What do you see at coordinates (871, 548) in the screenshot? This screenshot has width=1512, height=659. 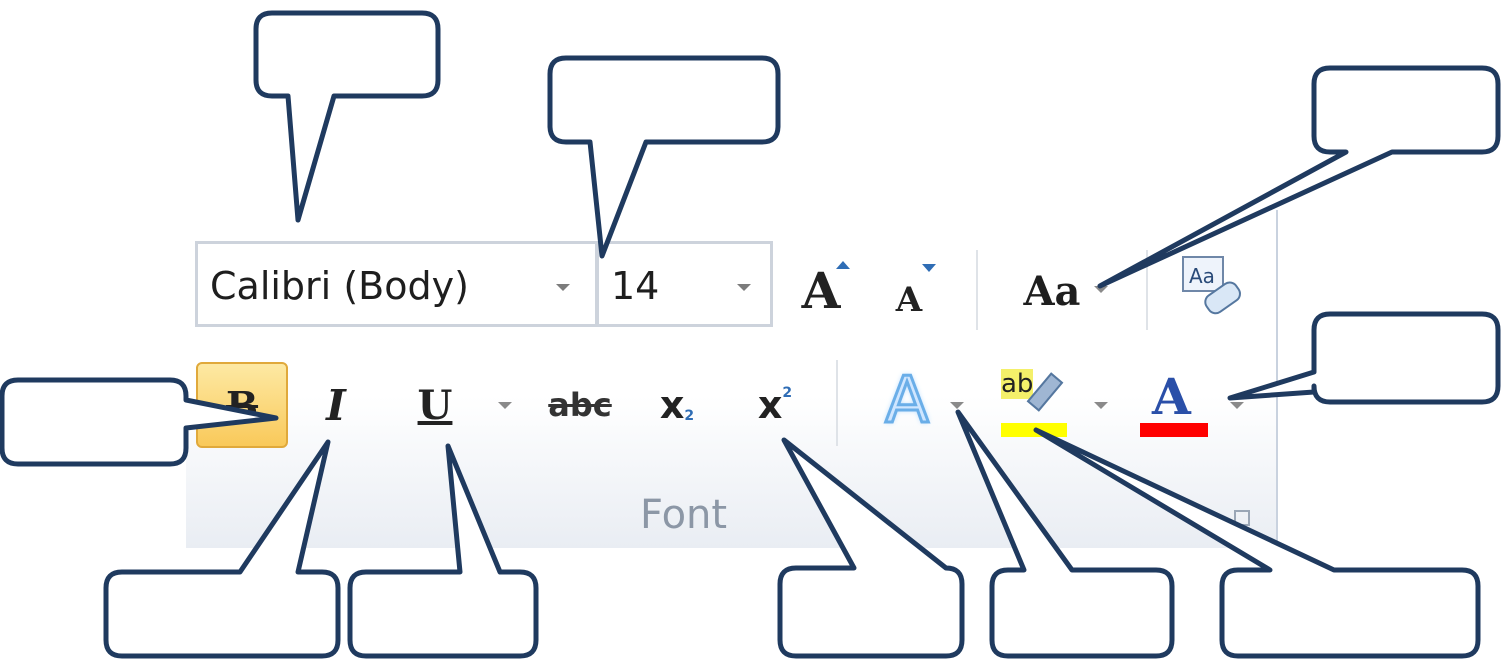 I see `callout-superscript` at bounding box center [871, 548].